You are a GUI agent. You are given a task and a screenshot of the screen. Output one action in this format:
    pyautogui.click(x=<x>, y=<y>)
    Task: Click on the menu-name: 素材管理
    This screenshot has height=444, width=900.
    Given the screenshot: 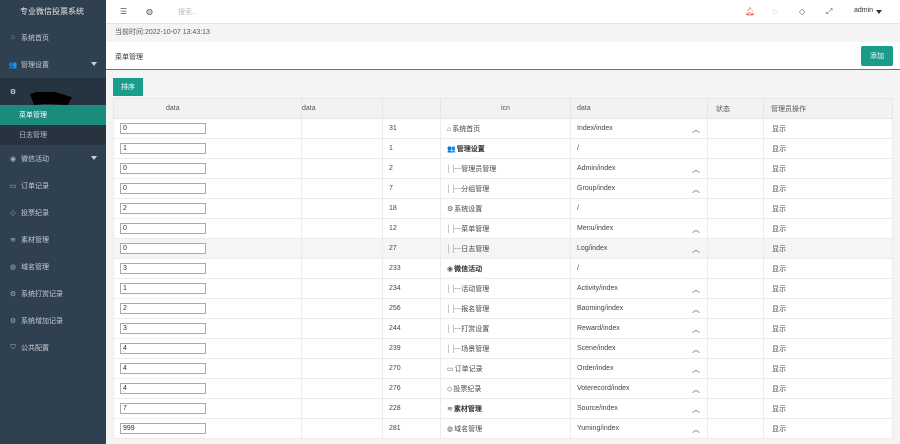 What is the action you would take?
    pyautogui.click(x=467, y=409)
    